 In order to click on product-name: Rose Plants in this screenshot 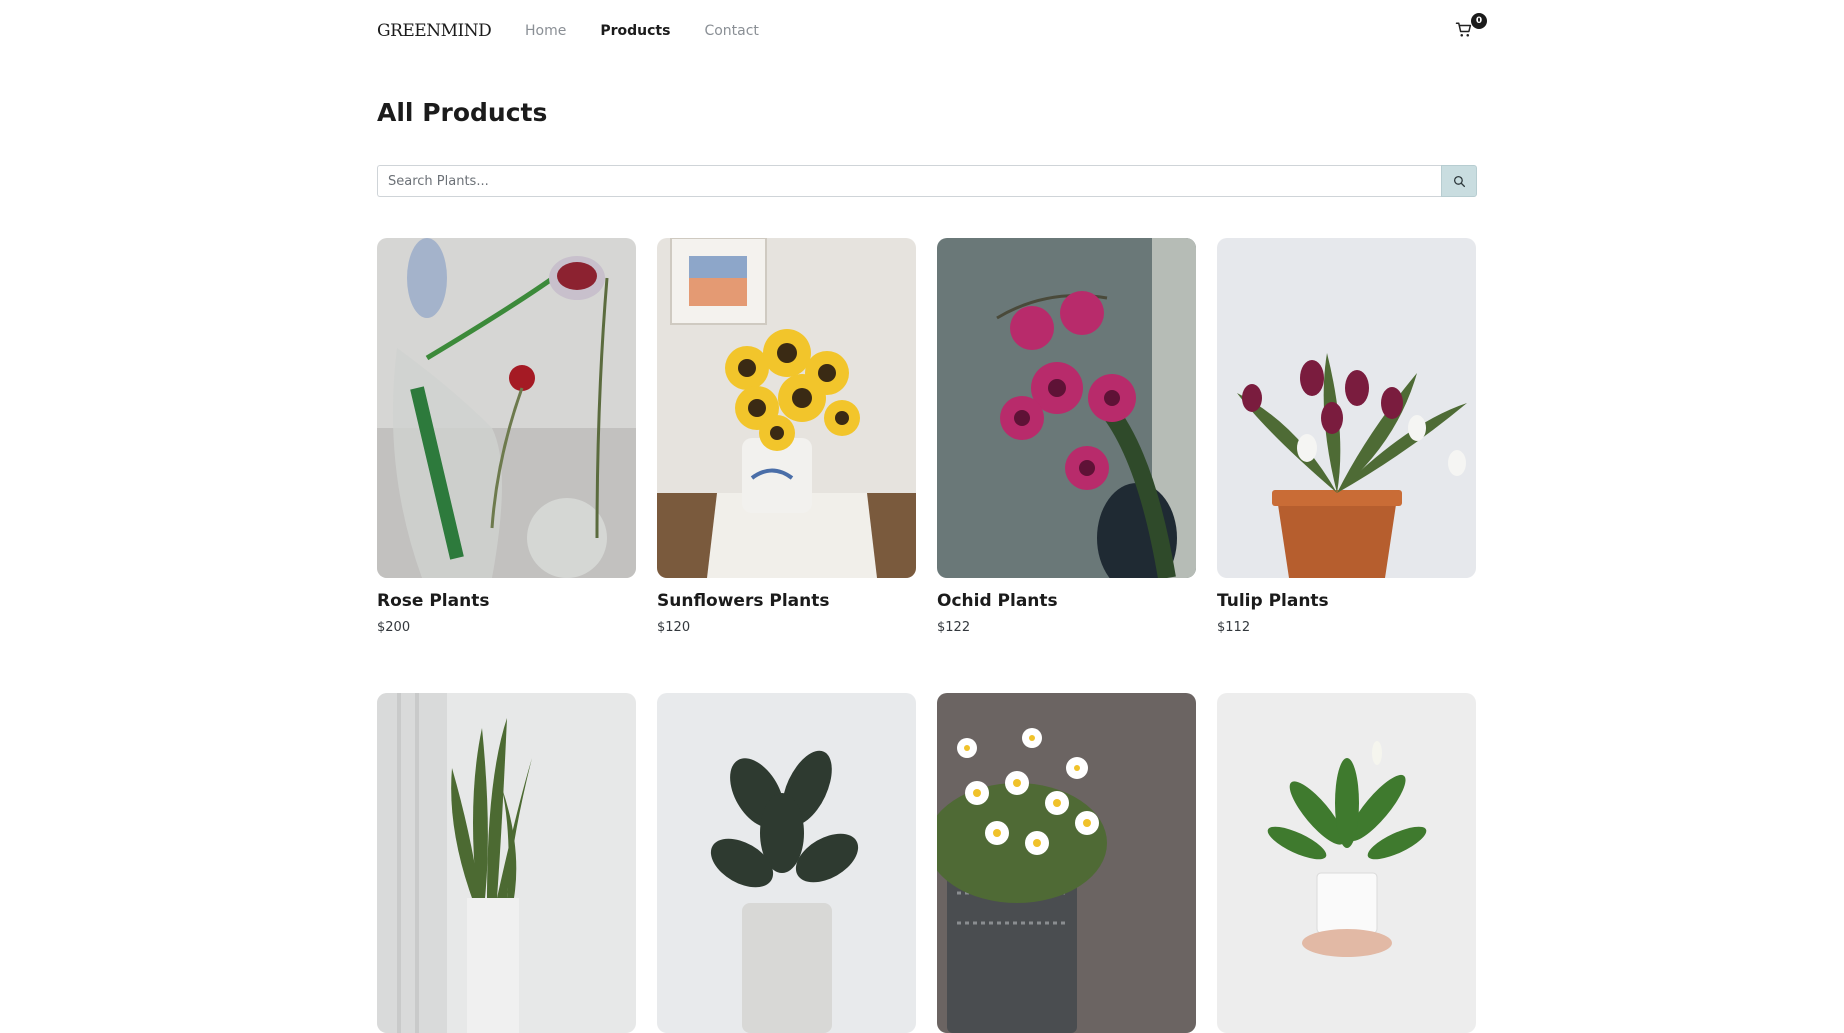, I will do `click(506, 602)`.